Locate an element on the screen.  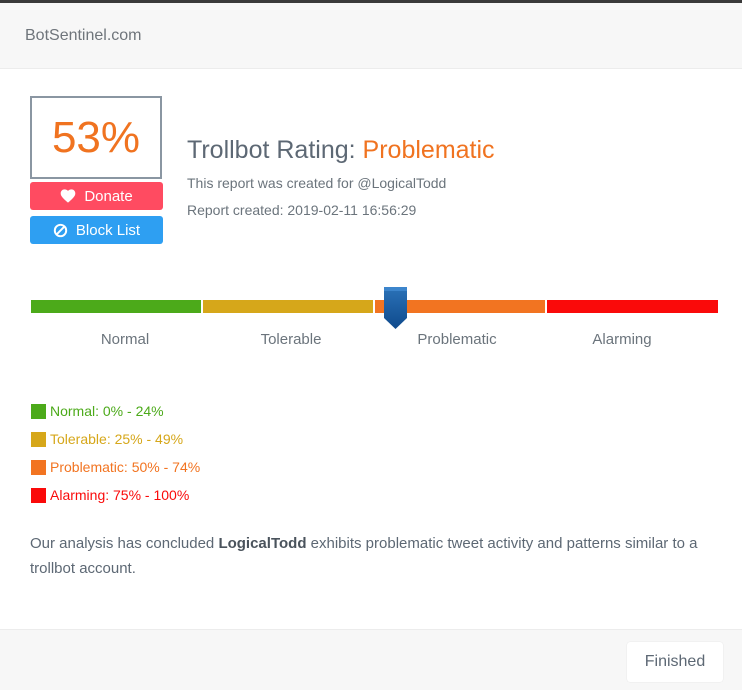
rating-title-prefix: Trollbot Rating: is located at coordinates (271, 150).